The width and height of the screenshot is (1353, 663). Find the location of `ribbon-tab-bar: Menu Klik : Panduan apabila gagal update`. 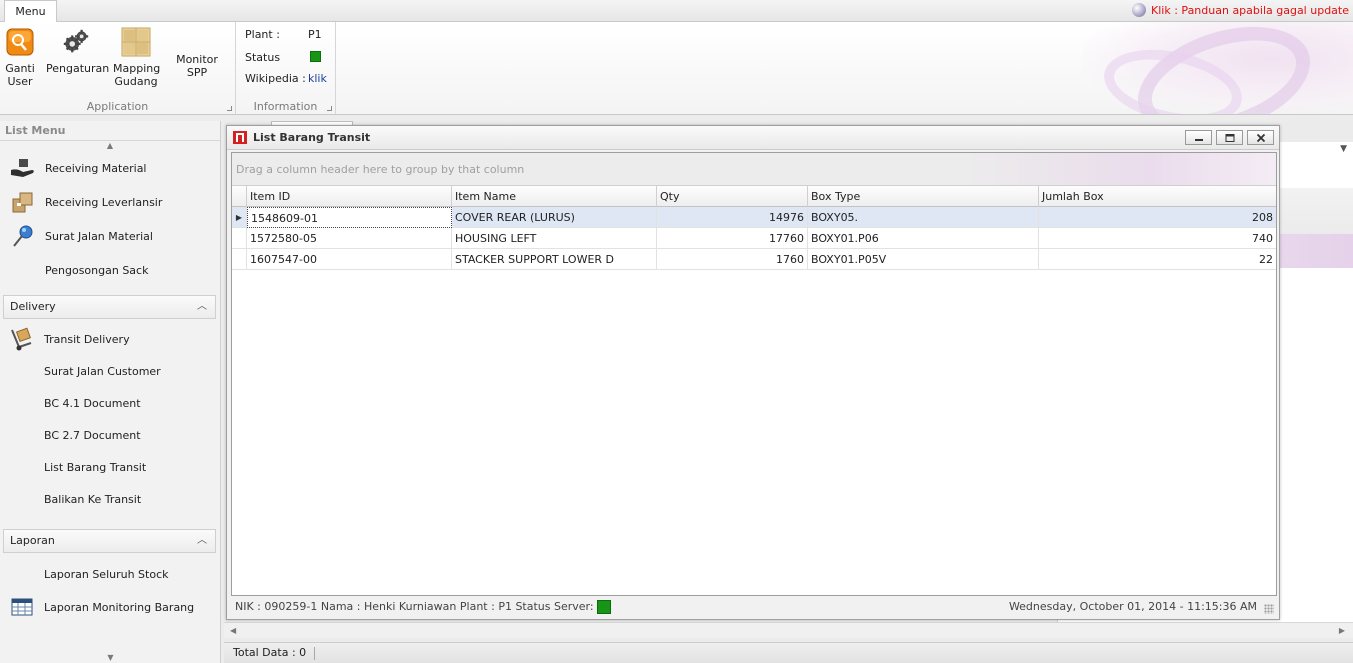

ribbon-tab-bar: Menu Klik : Panduan apabila gagal update is located at coordinates (676, 11).